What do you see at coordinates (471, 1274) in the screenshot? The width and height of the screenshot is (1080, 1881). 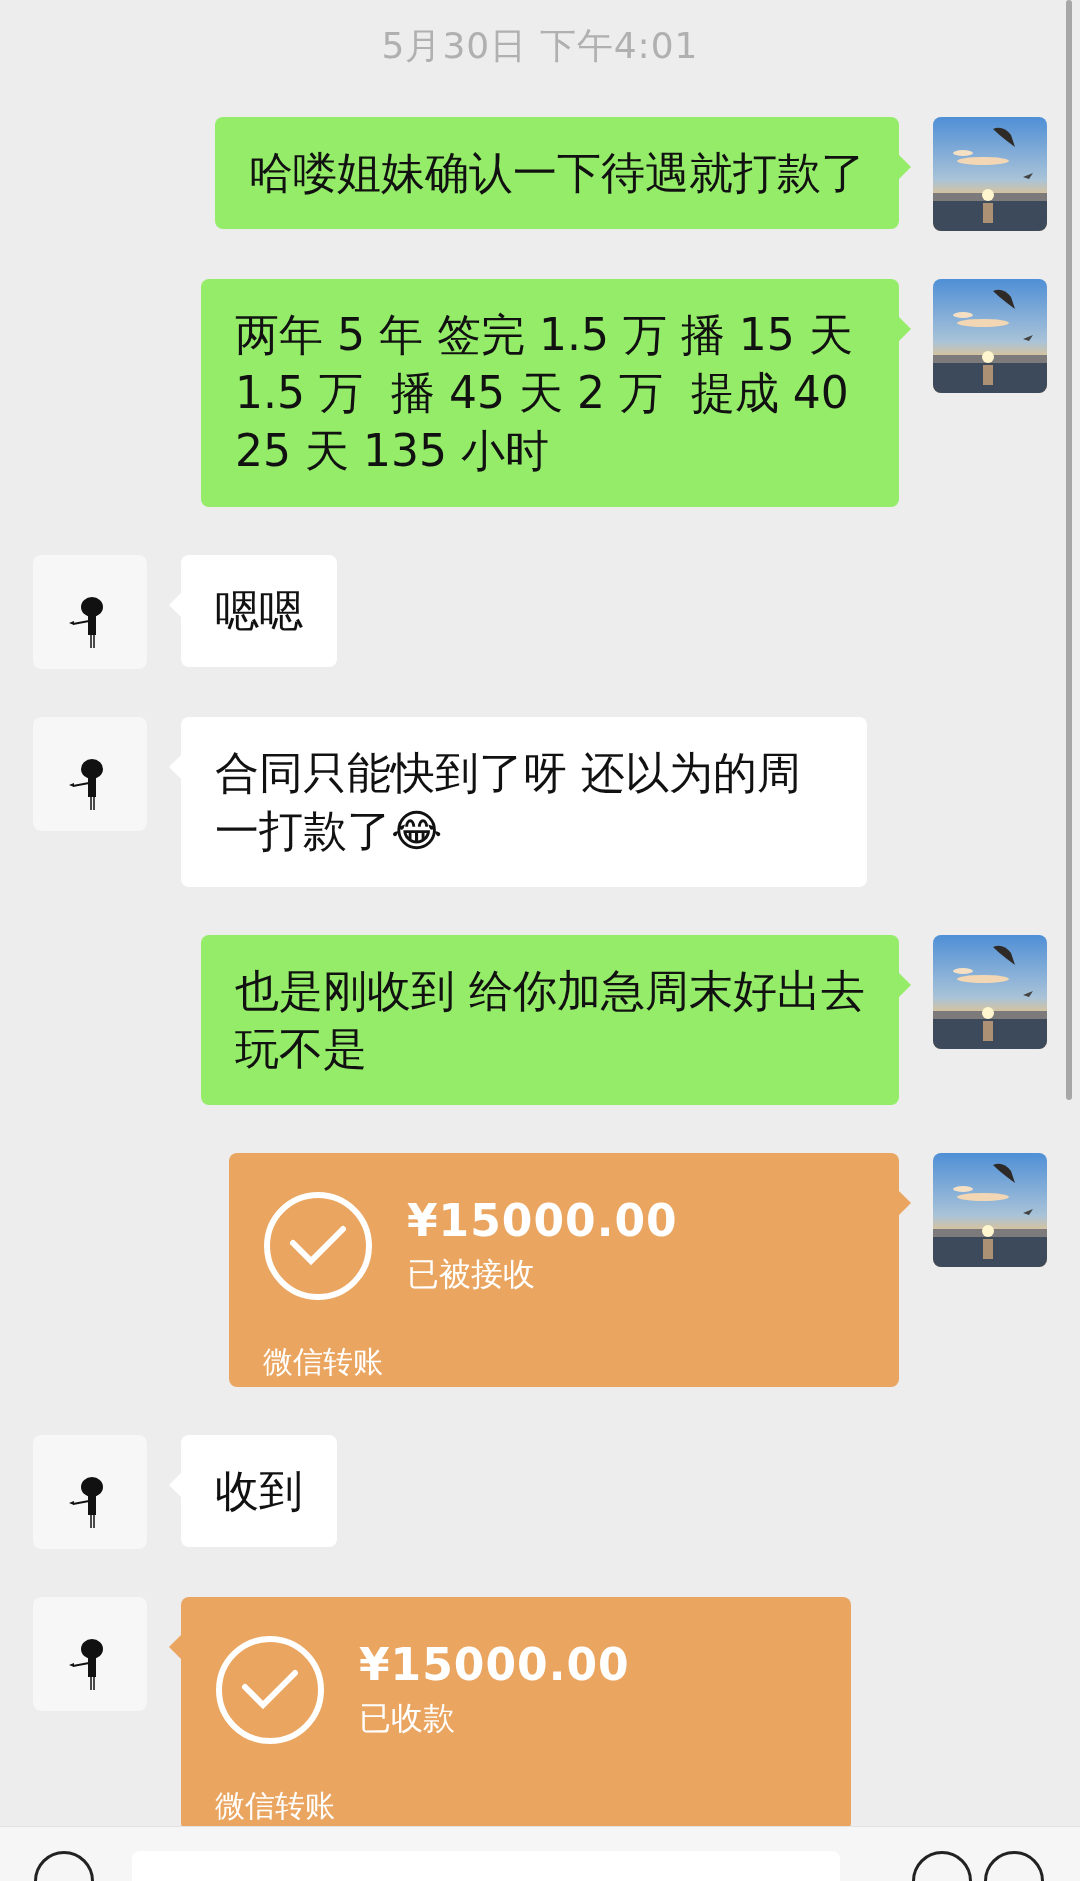 I see `transfer-status: 已被接收` at bounding box center [471, 1274].